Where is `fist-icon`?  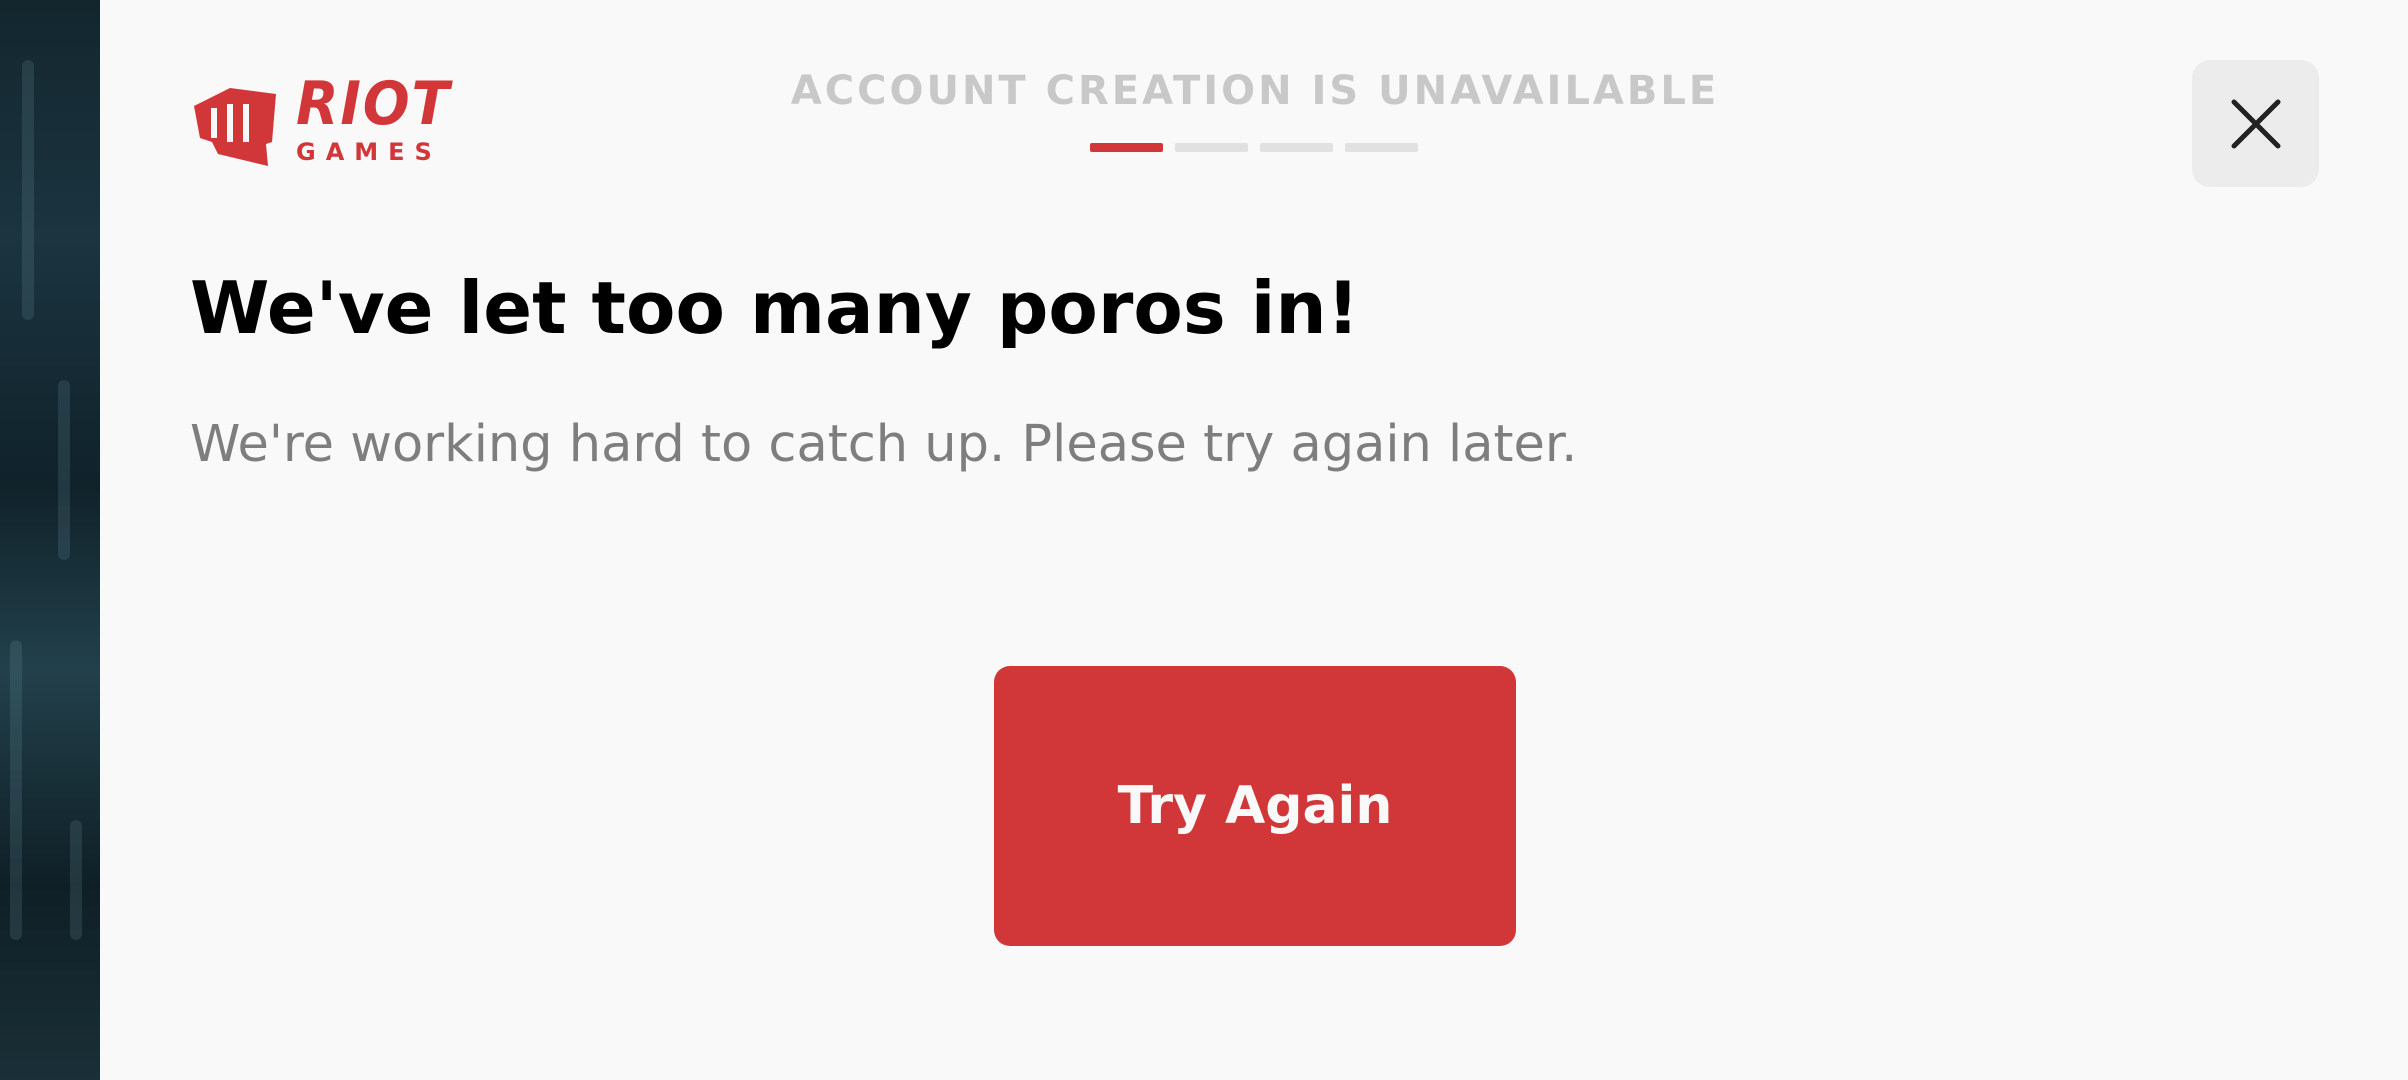
fist-icon is located at coordinates (235, 127).